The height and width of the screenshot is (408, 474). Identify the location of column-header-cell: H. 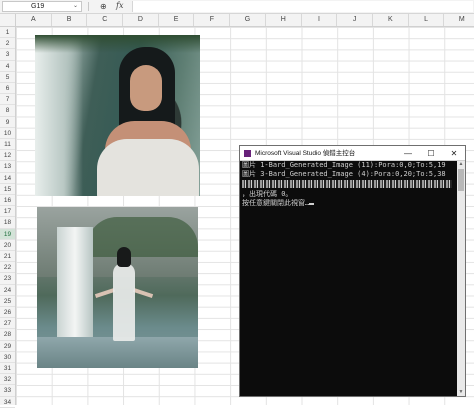
(284, 20).